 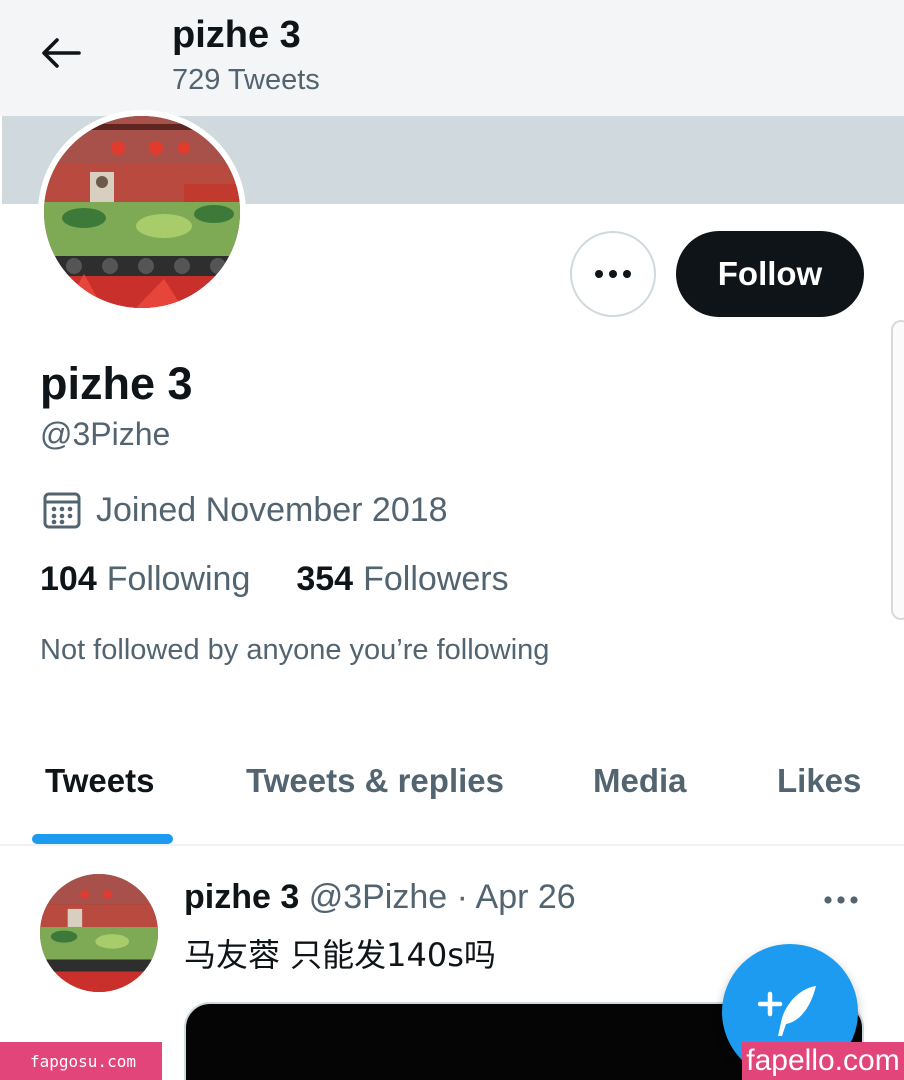 I want to click on tweet-header: pizhe 3 @3Pizhe · Apr 26, so click(x=380, y=897).